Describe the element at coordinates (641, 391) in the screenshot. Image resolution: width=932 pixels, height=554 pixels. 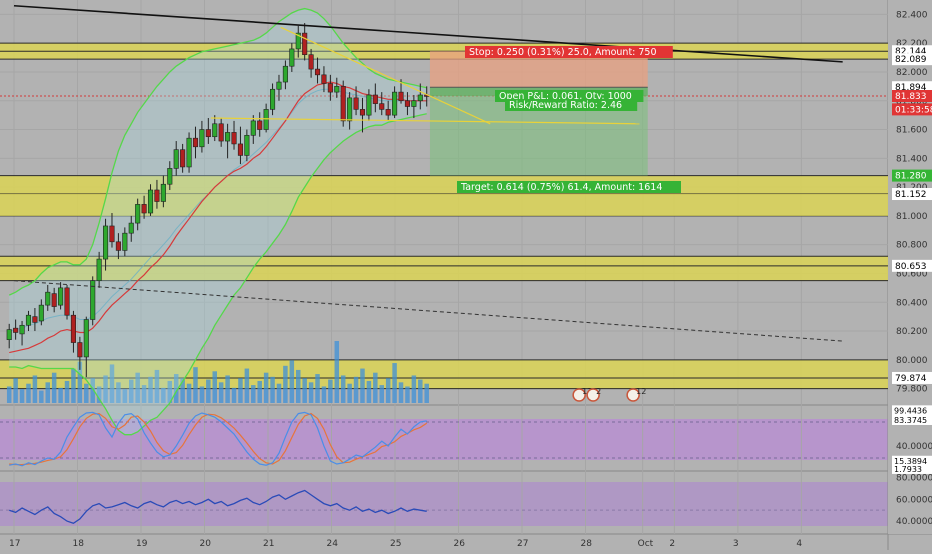
I see `event-label: 12` at that location.